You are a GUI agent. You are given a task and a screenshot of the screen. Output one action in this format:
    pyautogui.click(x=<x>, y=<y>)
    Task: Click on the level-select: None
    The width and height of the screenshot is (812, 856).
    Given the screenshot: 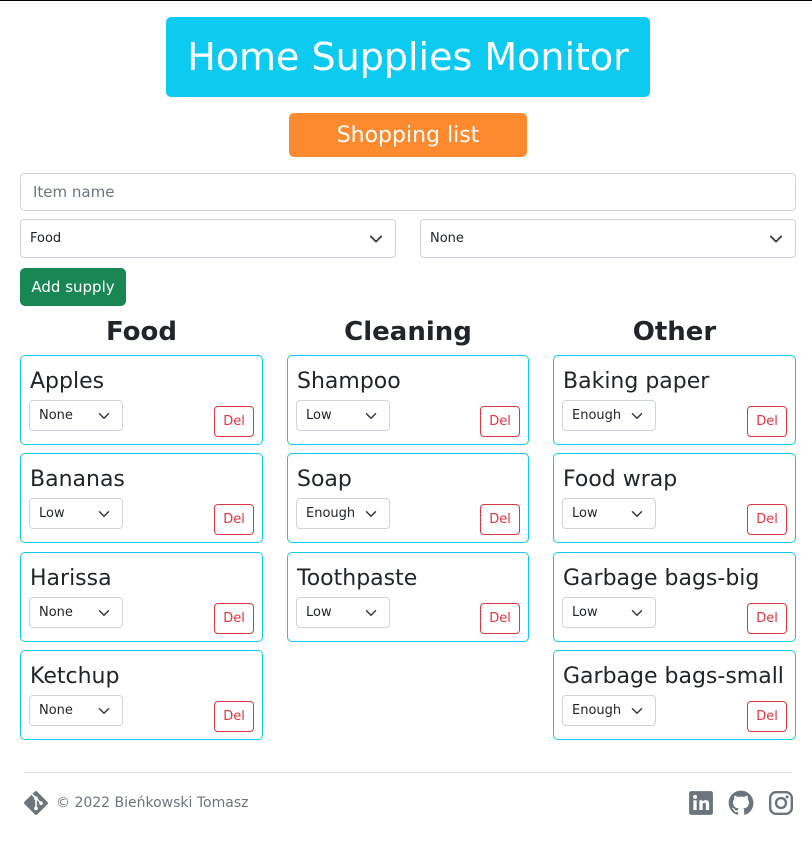 What is the action you would take?
    pyautogui.click(x=608, y=238)
    